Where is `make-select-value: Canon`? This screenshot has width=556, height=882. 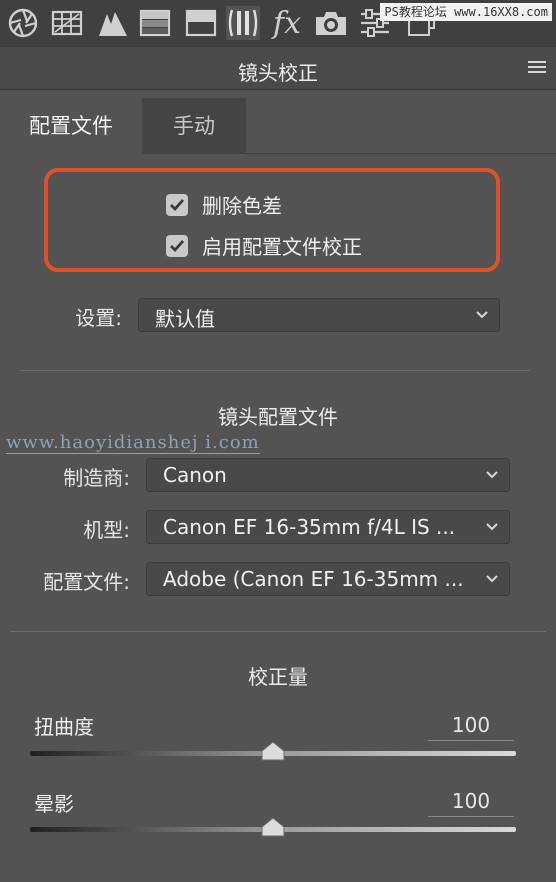 make-select-value: Canon is located at coordinates (195, 475).